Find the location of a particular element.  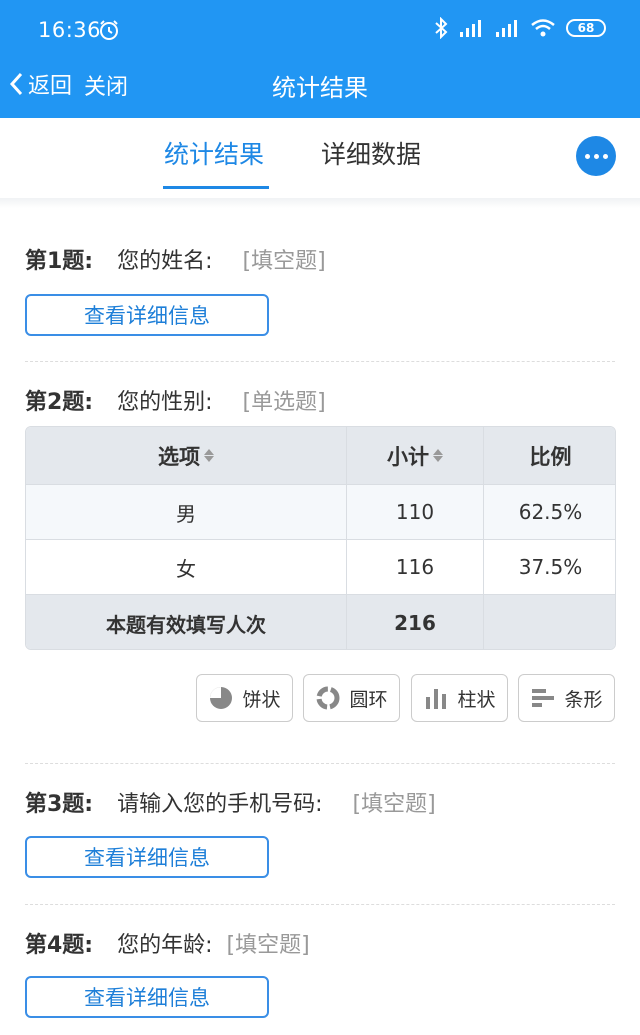

bar-chart-icon is located at coordinates (436, 699).